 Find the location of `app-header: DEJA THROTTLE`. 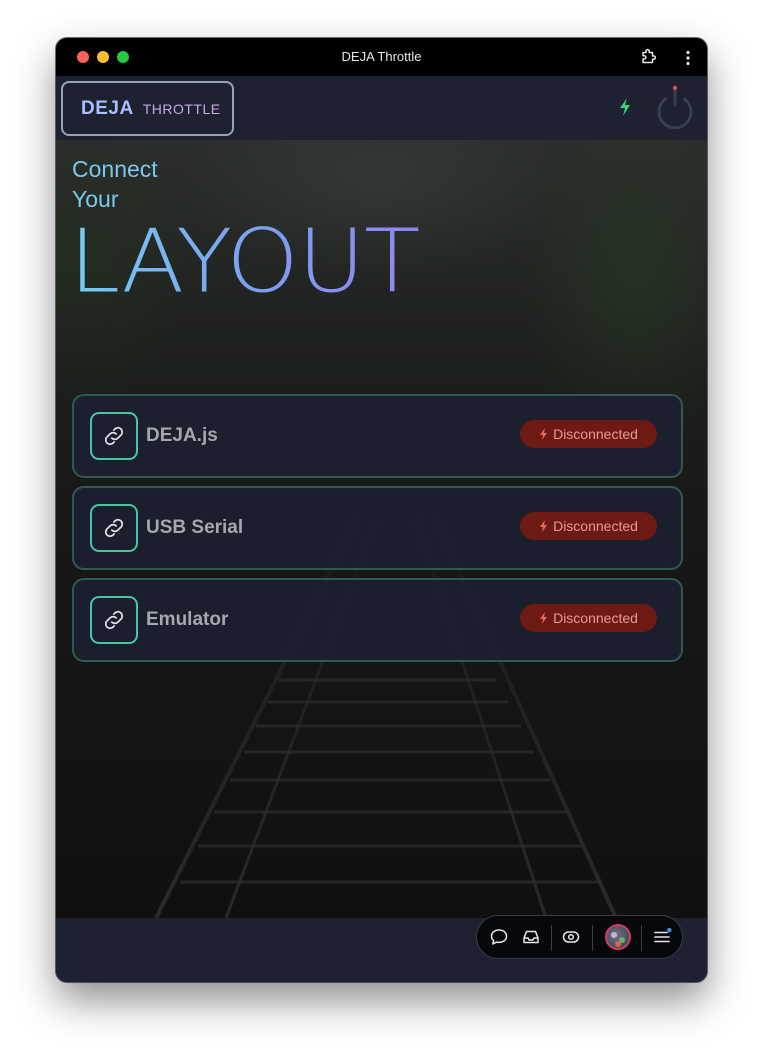

app-header: DEJA THROTTLE is located at coordinates (381, 108).